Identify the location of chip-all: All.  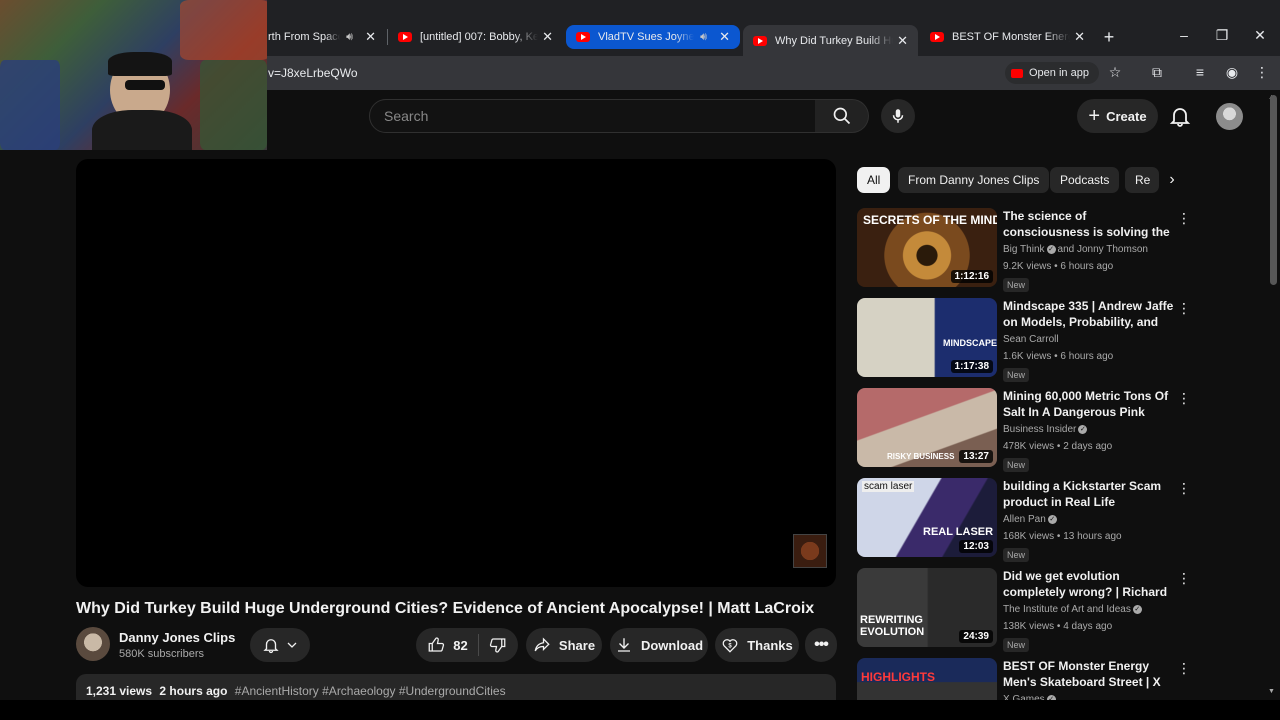
(874, 180).